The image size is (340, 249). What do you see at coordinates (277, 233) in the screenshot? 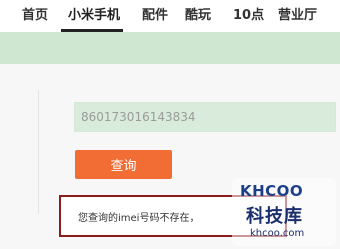
I see `watermark-url: khcoo.com` at bounding box center [277, 233].